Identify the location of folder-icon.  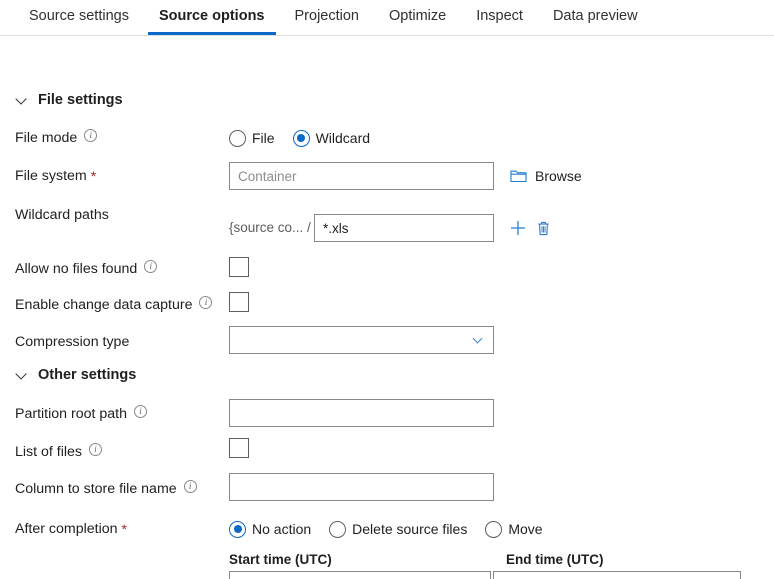
(518, 176).